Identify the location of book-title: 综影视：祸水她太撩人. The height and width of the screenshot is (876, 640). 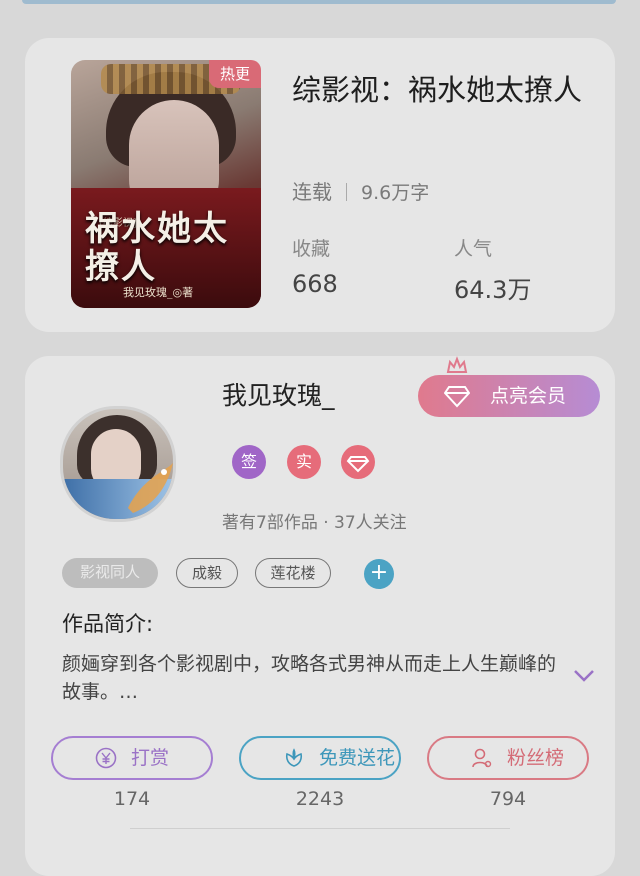
(437, 90).